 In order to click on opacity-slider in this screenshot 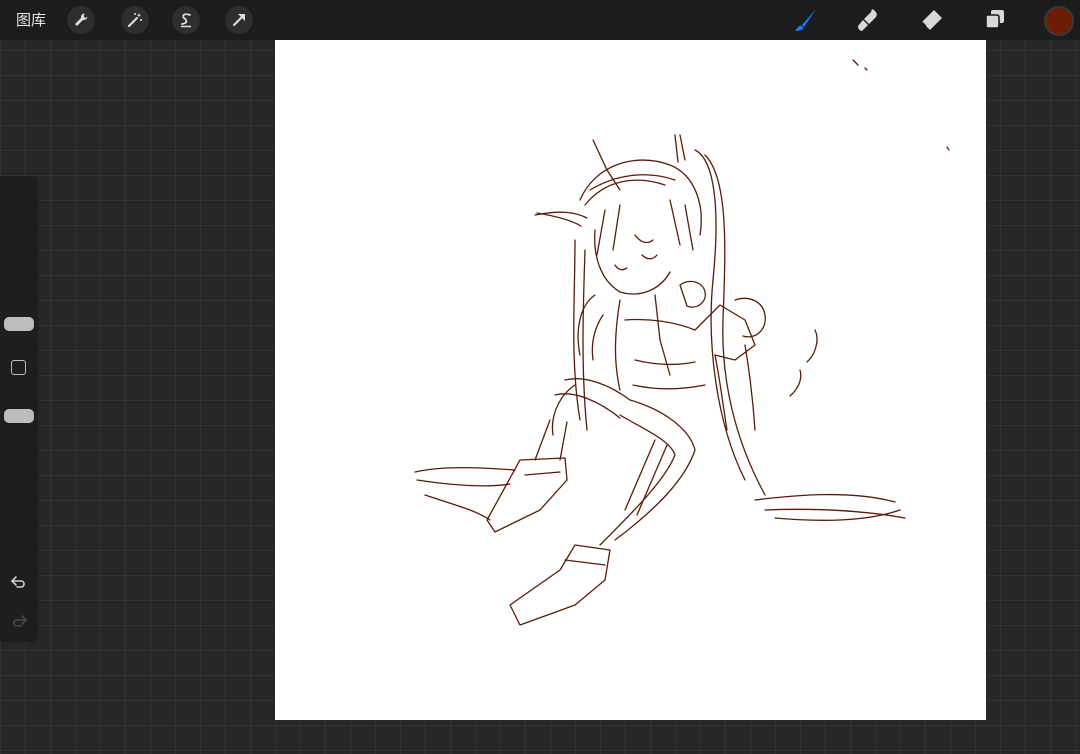, I will do `click(19, 416)`.